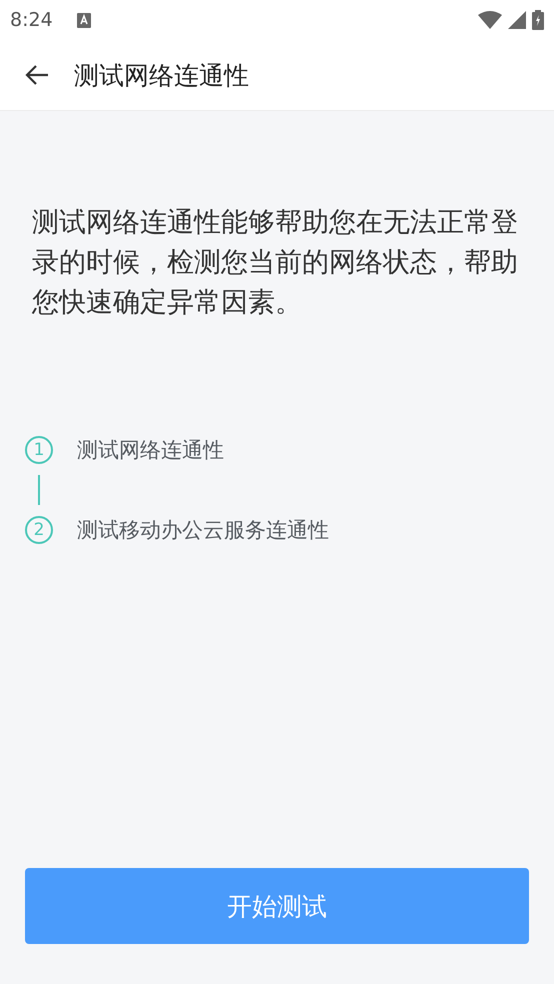 The width and height of the screenshot is (554, 984). What do you see at coordinates (277, 906) in the screenshot?
I see `start-test-button: 开始测试` at bounding box center [277, 906].